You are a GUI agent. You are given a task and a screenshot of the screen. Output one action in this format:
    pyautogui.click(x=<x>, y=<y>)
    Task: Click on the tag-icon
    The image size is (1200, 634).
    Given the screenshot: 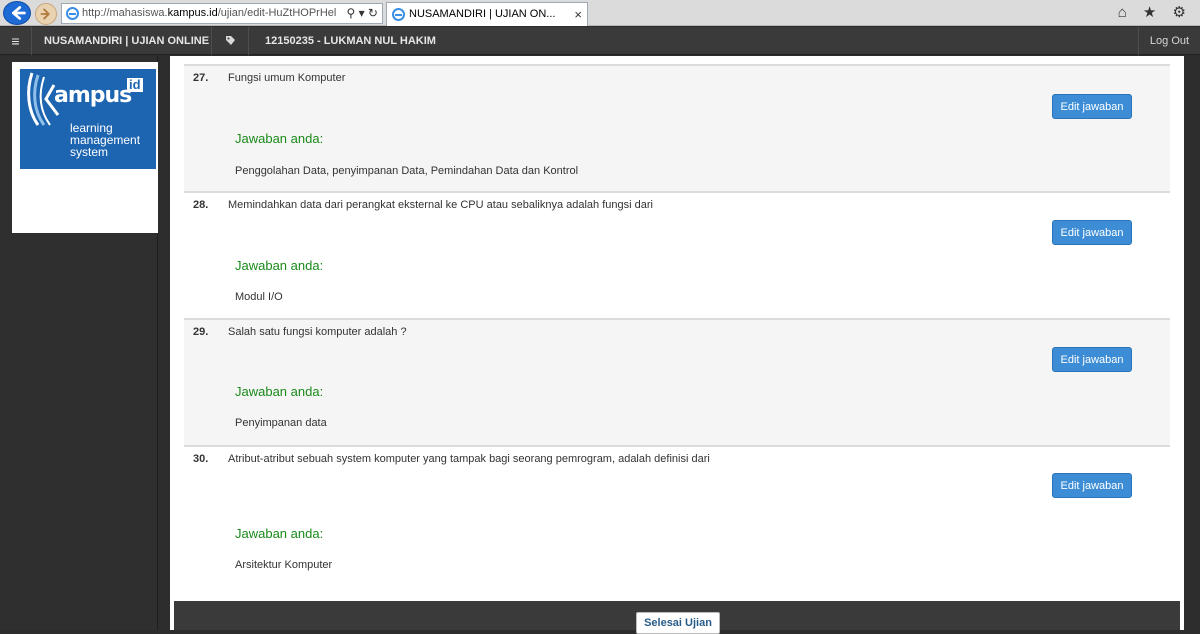 What is the action you would take?
    pyautogui.click(x=230, y=41)
    